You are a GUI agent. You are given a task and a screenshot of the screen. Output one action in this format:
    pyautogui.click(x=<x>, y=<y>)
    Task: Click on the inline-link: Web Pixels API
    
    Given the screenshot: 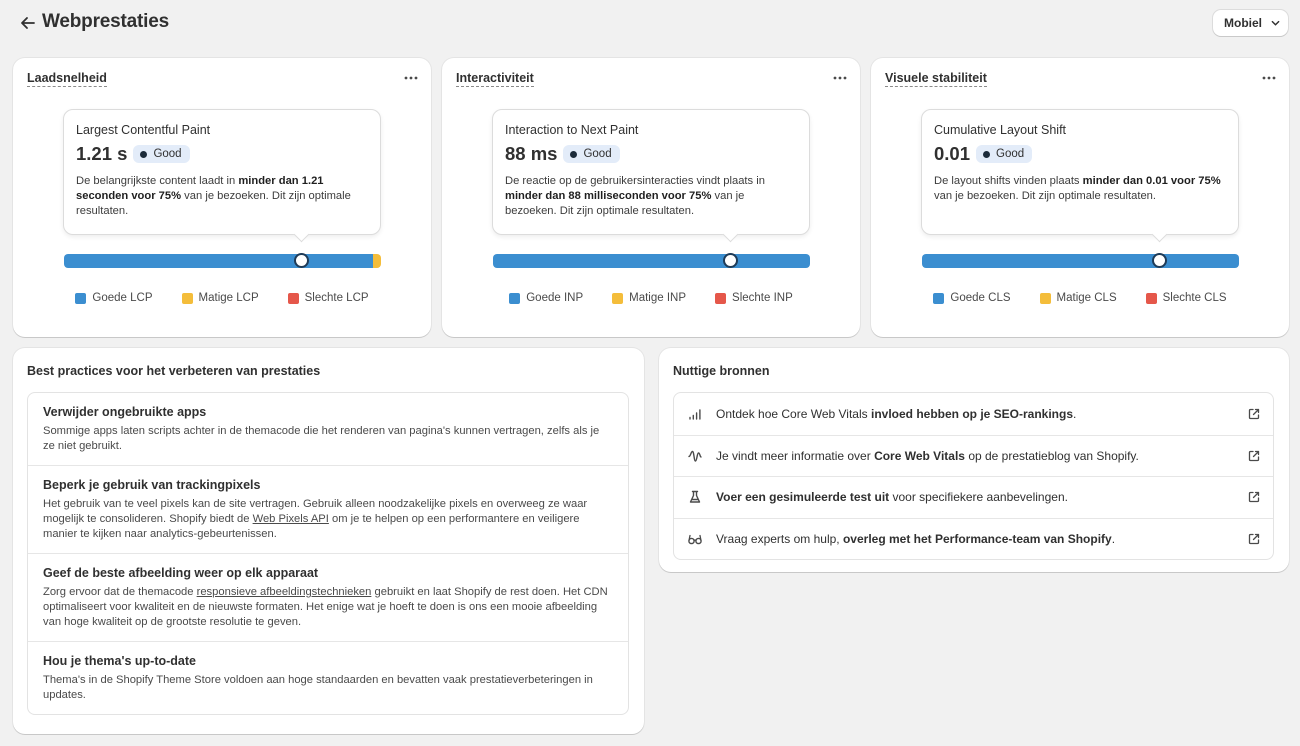 What is the action you would take?
    pyautogui.click(x=291, y=519)
    